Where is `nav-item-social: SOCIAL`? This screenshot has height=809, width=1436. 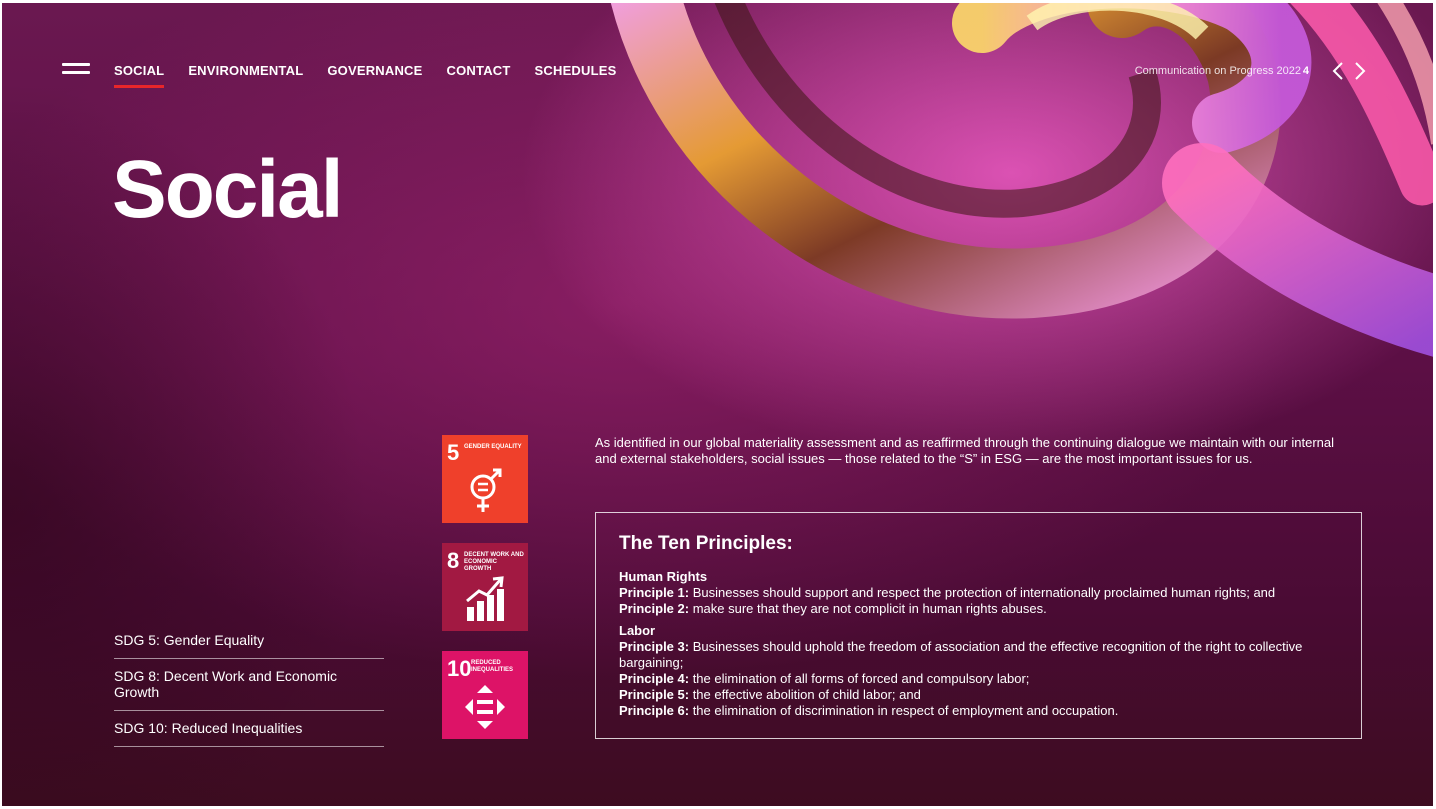
nav-item-social: SOCIAL is located at coordinates (139, 75).